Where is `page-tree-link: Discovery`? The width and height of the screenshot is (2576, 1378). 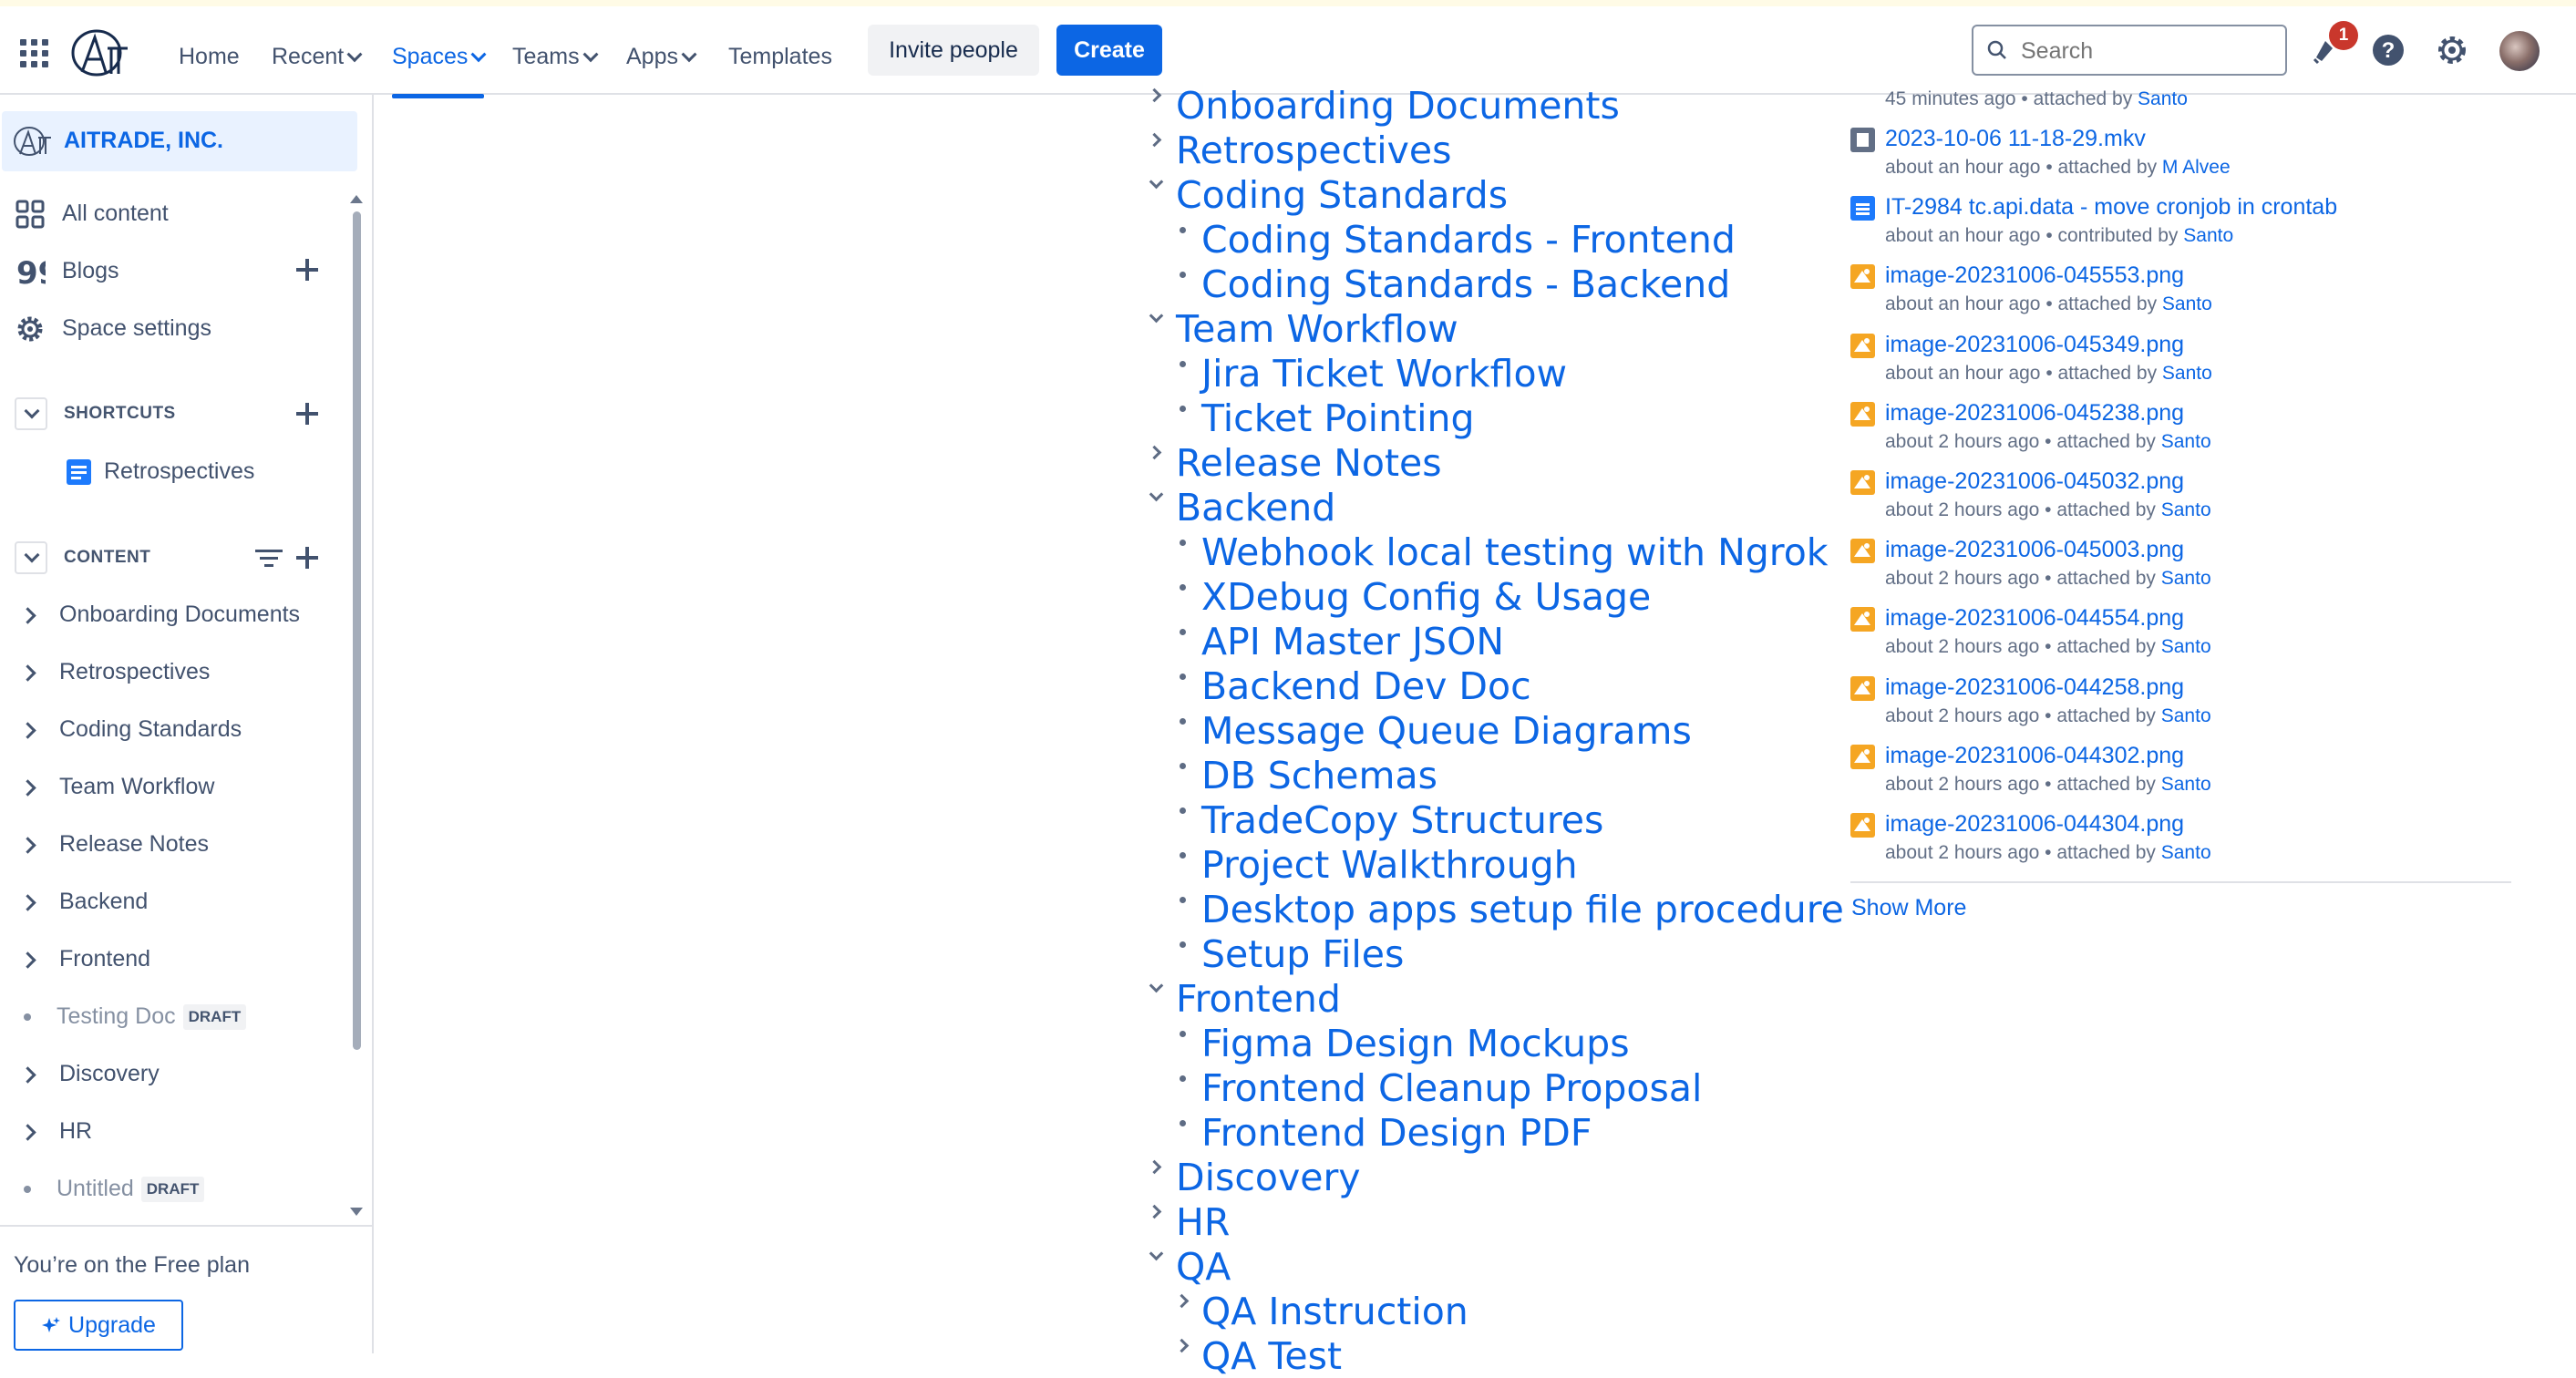
page-tree-link: Discovery is located at coordinates (1268, 1177).